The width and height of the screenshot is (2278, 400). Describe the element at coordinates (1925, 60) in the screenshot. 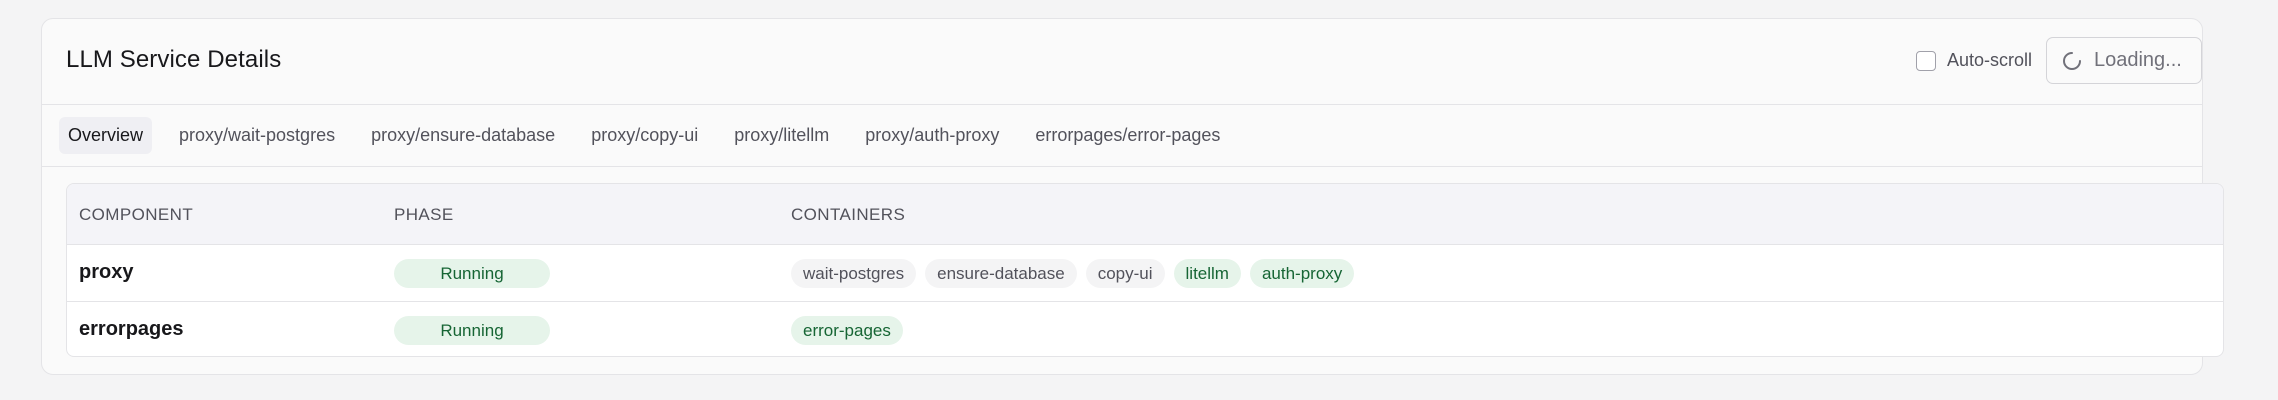

I see `auto-scroll-checkbox` at that location.